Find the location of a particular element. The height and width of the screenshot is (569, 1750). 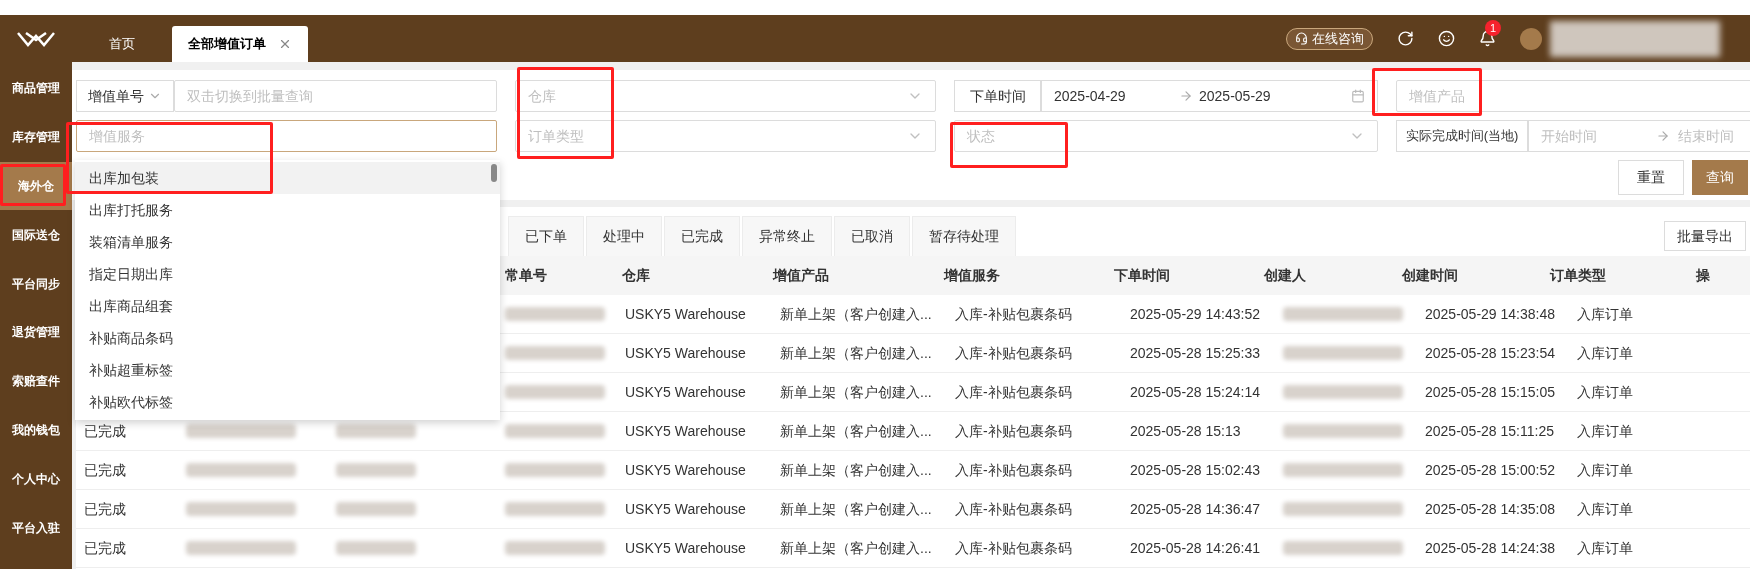

table-cell: 2025-05-28 15:25:33 is located at coordinates (1195, 352).